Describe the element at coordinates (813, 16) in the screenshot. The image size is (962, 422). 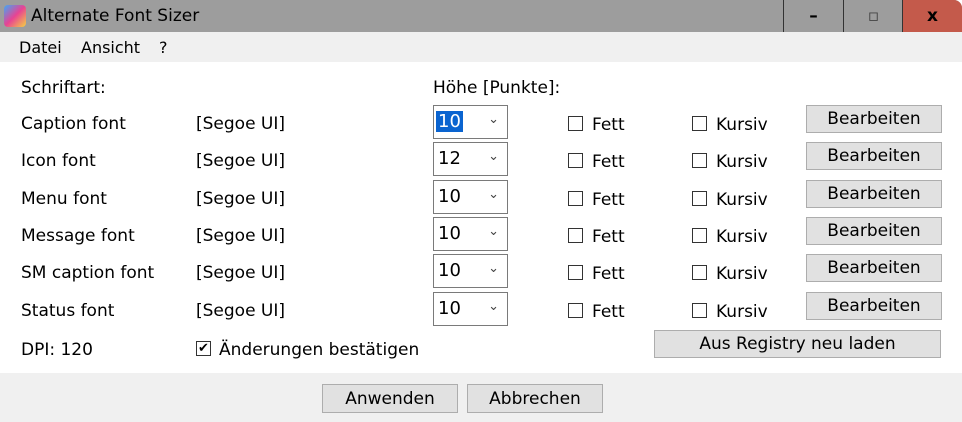
I see `minimize-button: –` at that location.